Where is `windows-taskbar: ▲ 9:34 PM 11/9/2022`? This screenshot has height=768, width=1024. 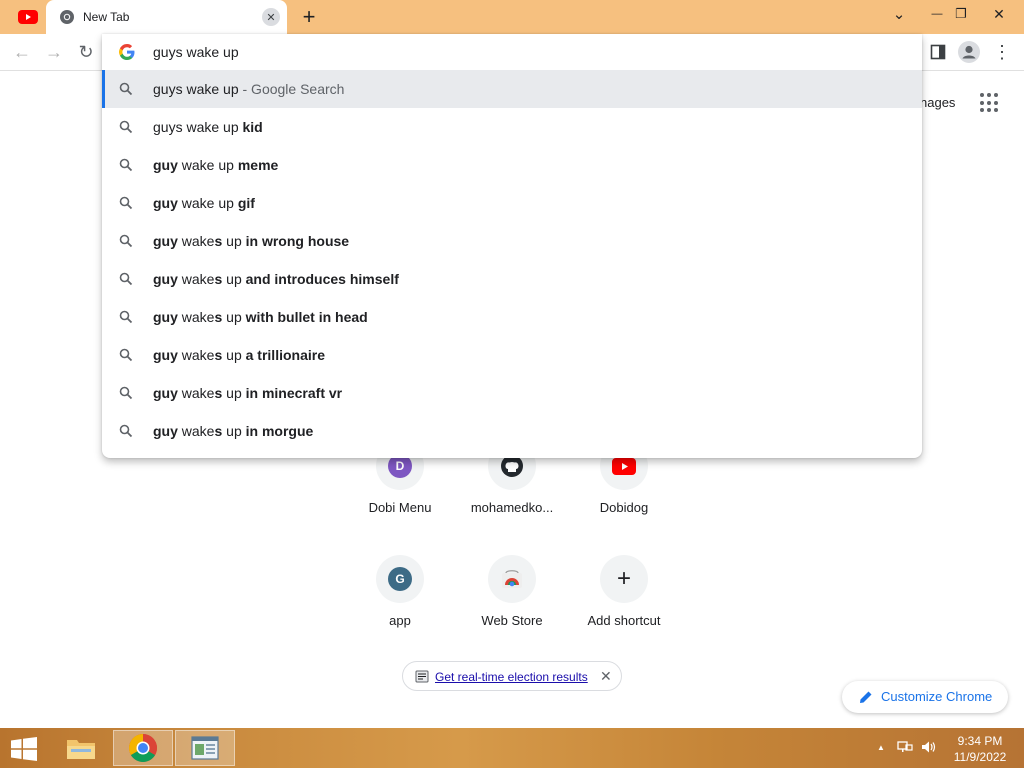
windows-taskbar: ▲ 9:34 PM 11/9/2022 is located at coordinates (512, 748).